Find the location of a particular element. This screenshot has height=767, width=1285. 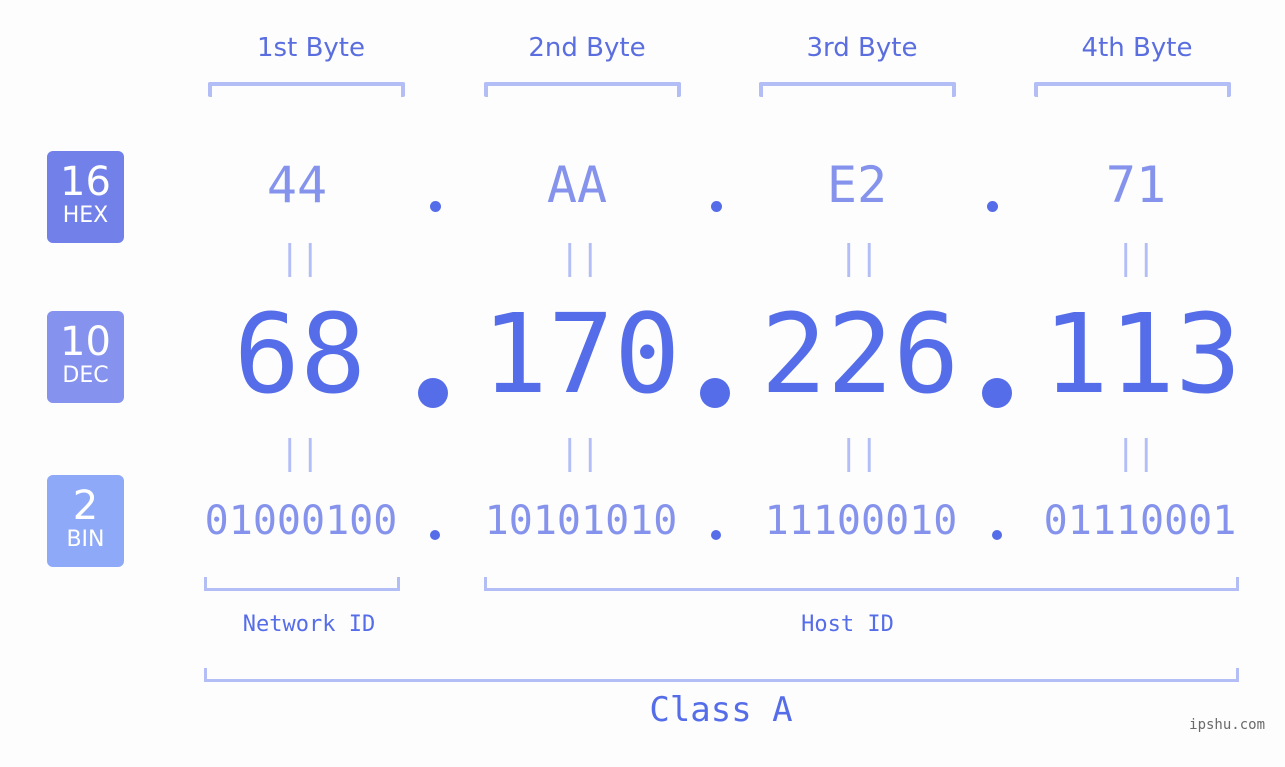

host-id-label: Host ID is located at coordinates (847, 624).